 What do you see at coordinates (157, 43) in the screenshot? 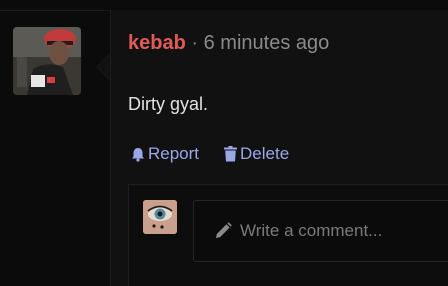
I see `username-link: kebab` at bounding box center [157, 43].